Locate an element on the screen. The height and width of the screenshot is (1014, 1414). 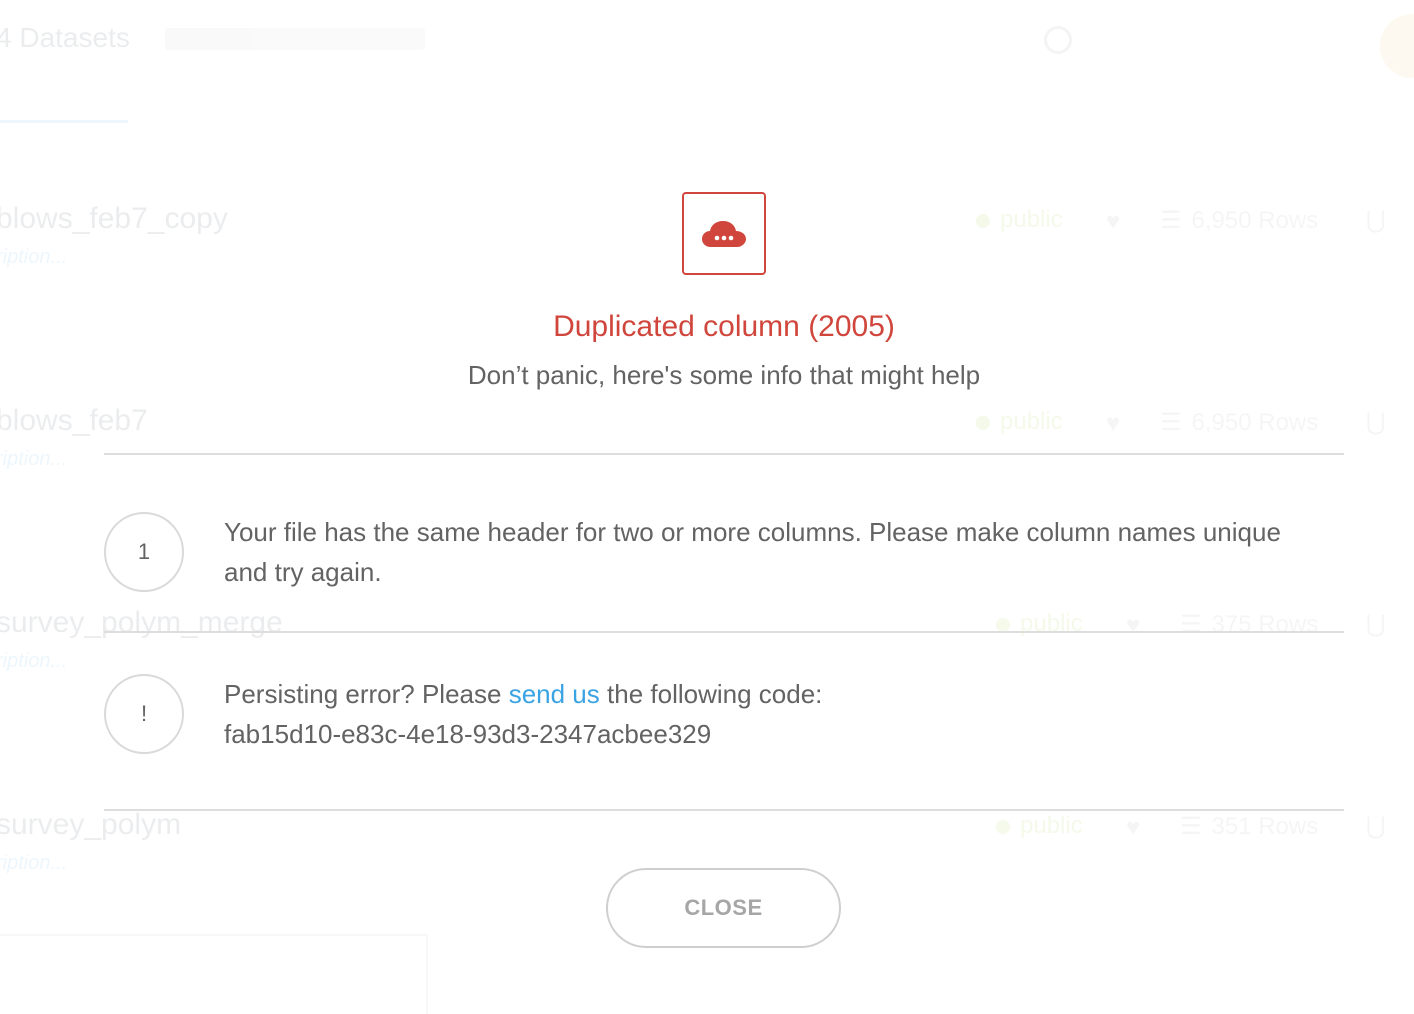
error-icon-frame is located at coordinates (724, 233).